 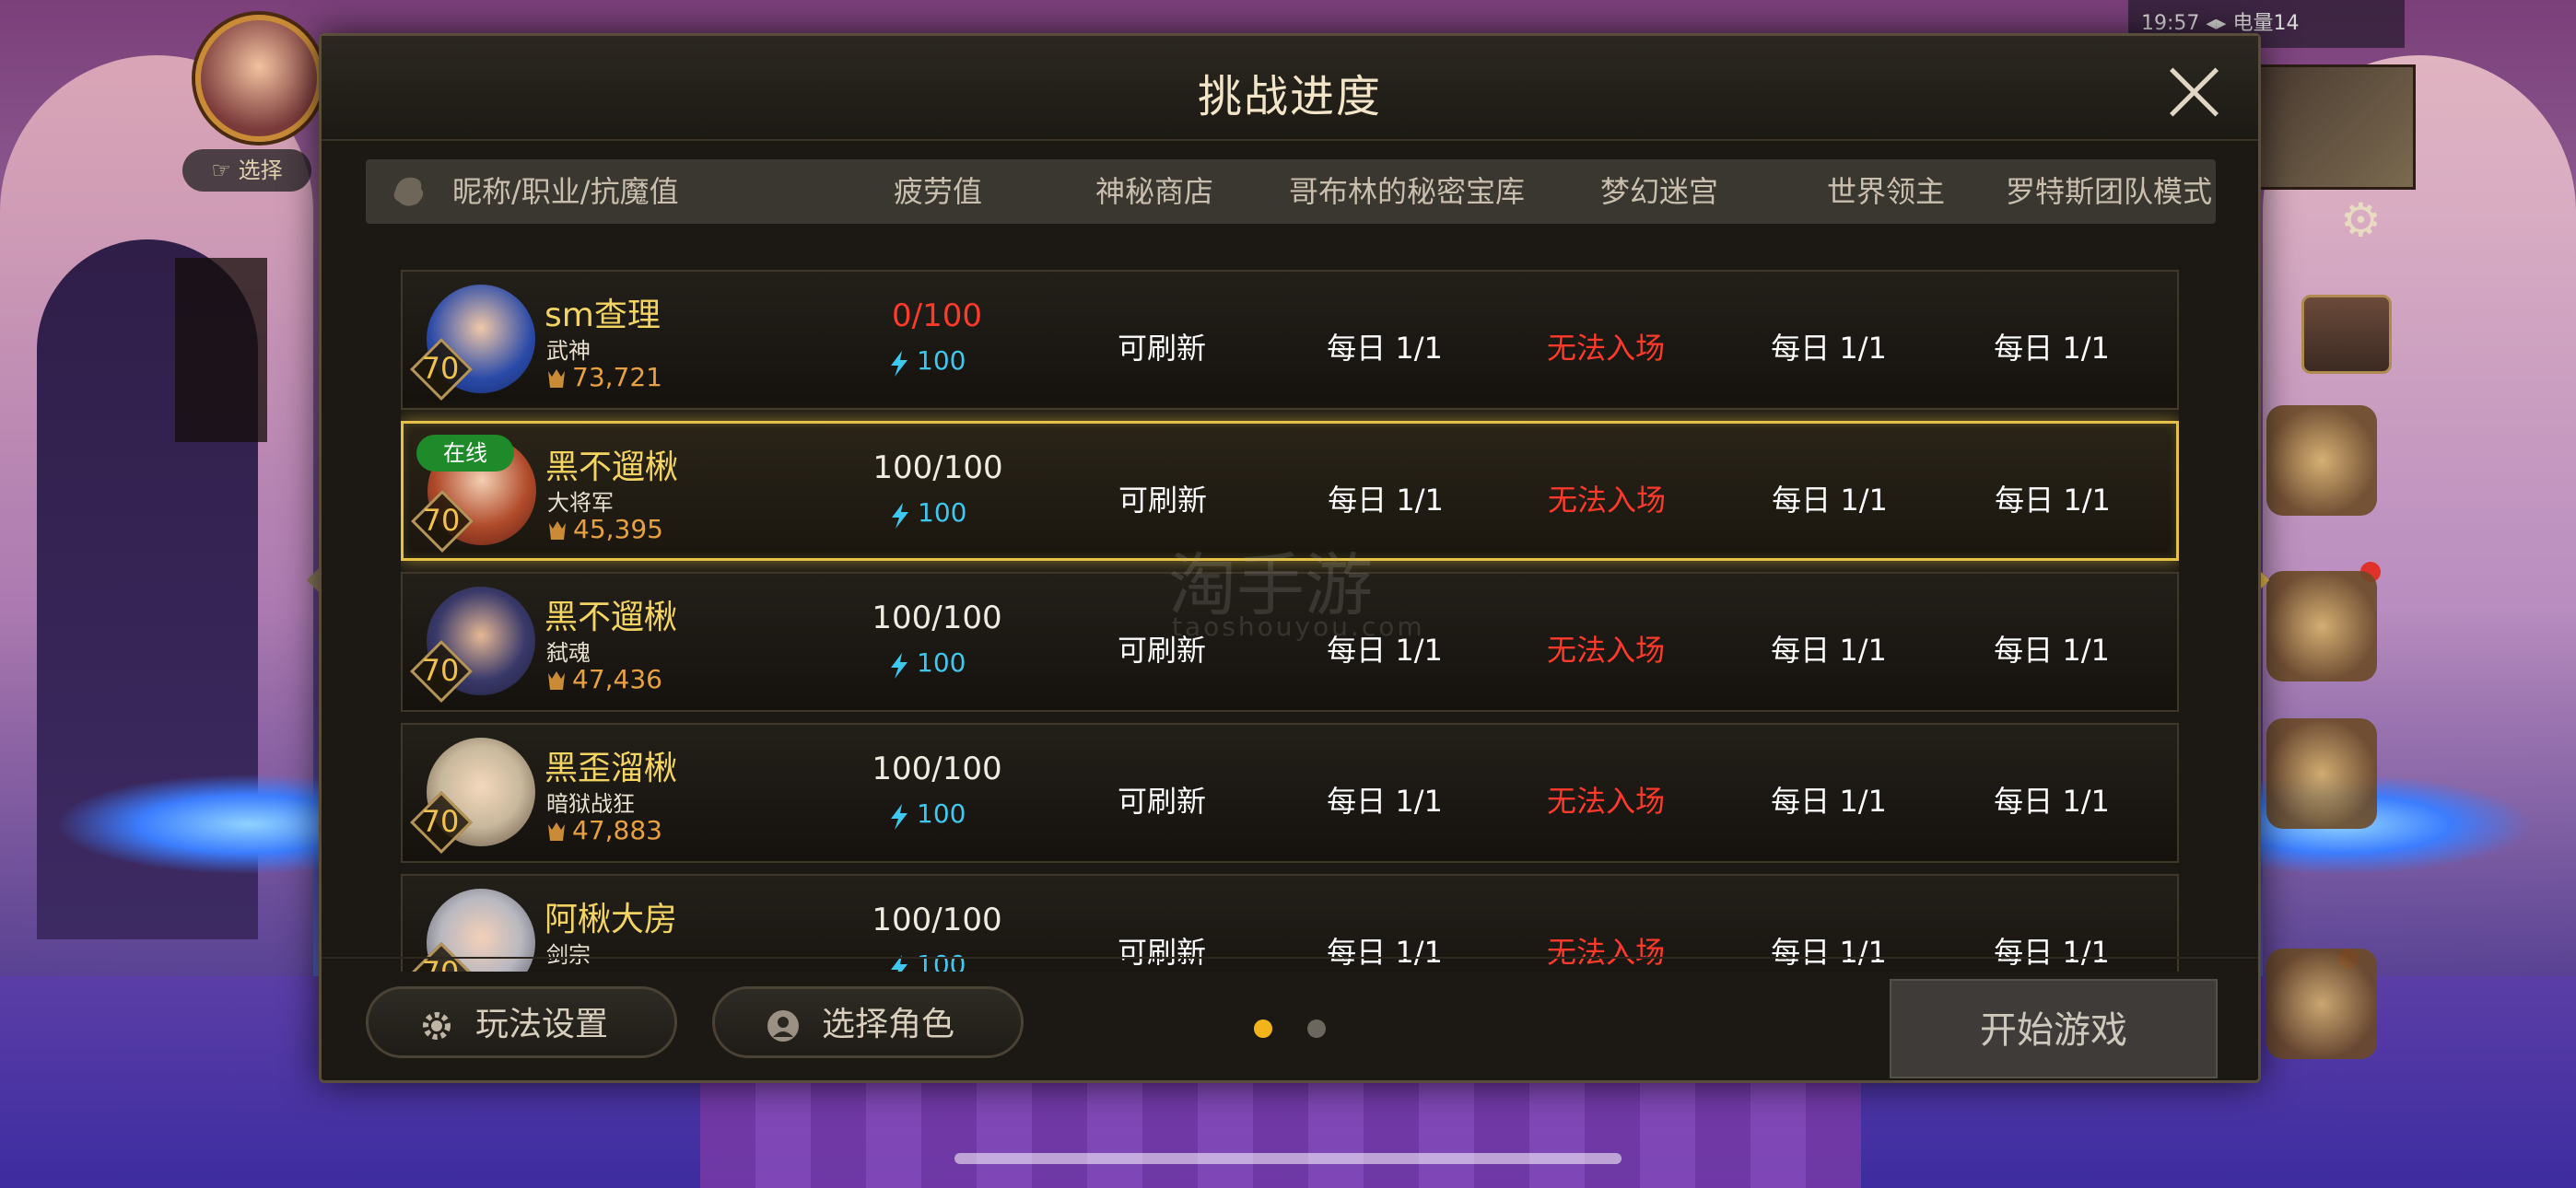 What do you see at coordinates (580, 503) in the screenshot?
I see `character-class: 大将军` at bounding box center [580, 503].